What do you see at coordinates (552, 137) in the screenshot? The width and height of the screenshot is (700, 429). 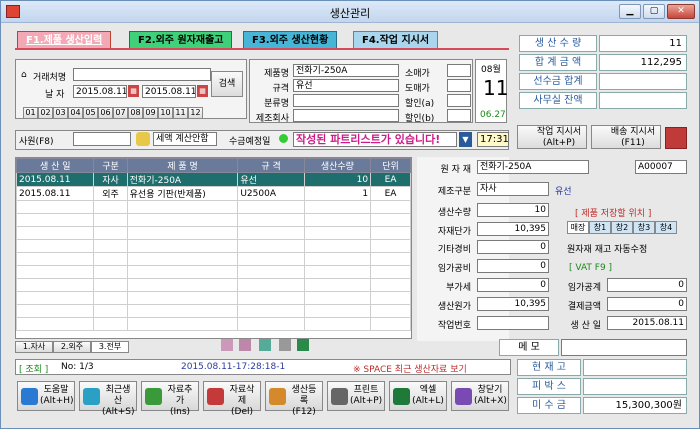 I see `work-order-button: 작업 지시서 (Alt+P)` at bounding box center [552, 137].